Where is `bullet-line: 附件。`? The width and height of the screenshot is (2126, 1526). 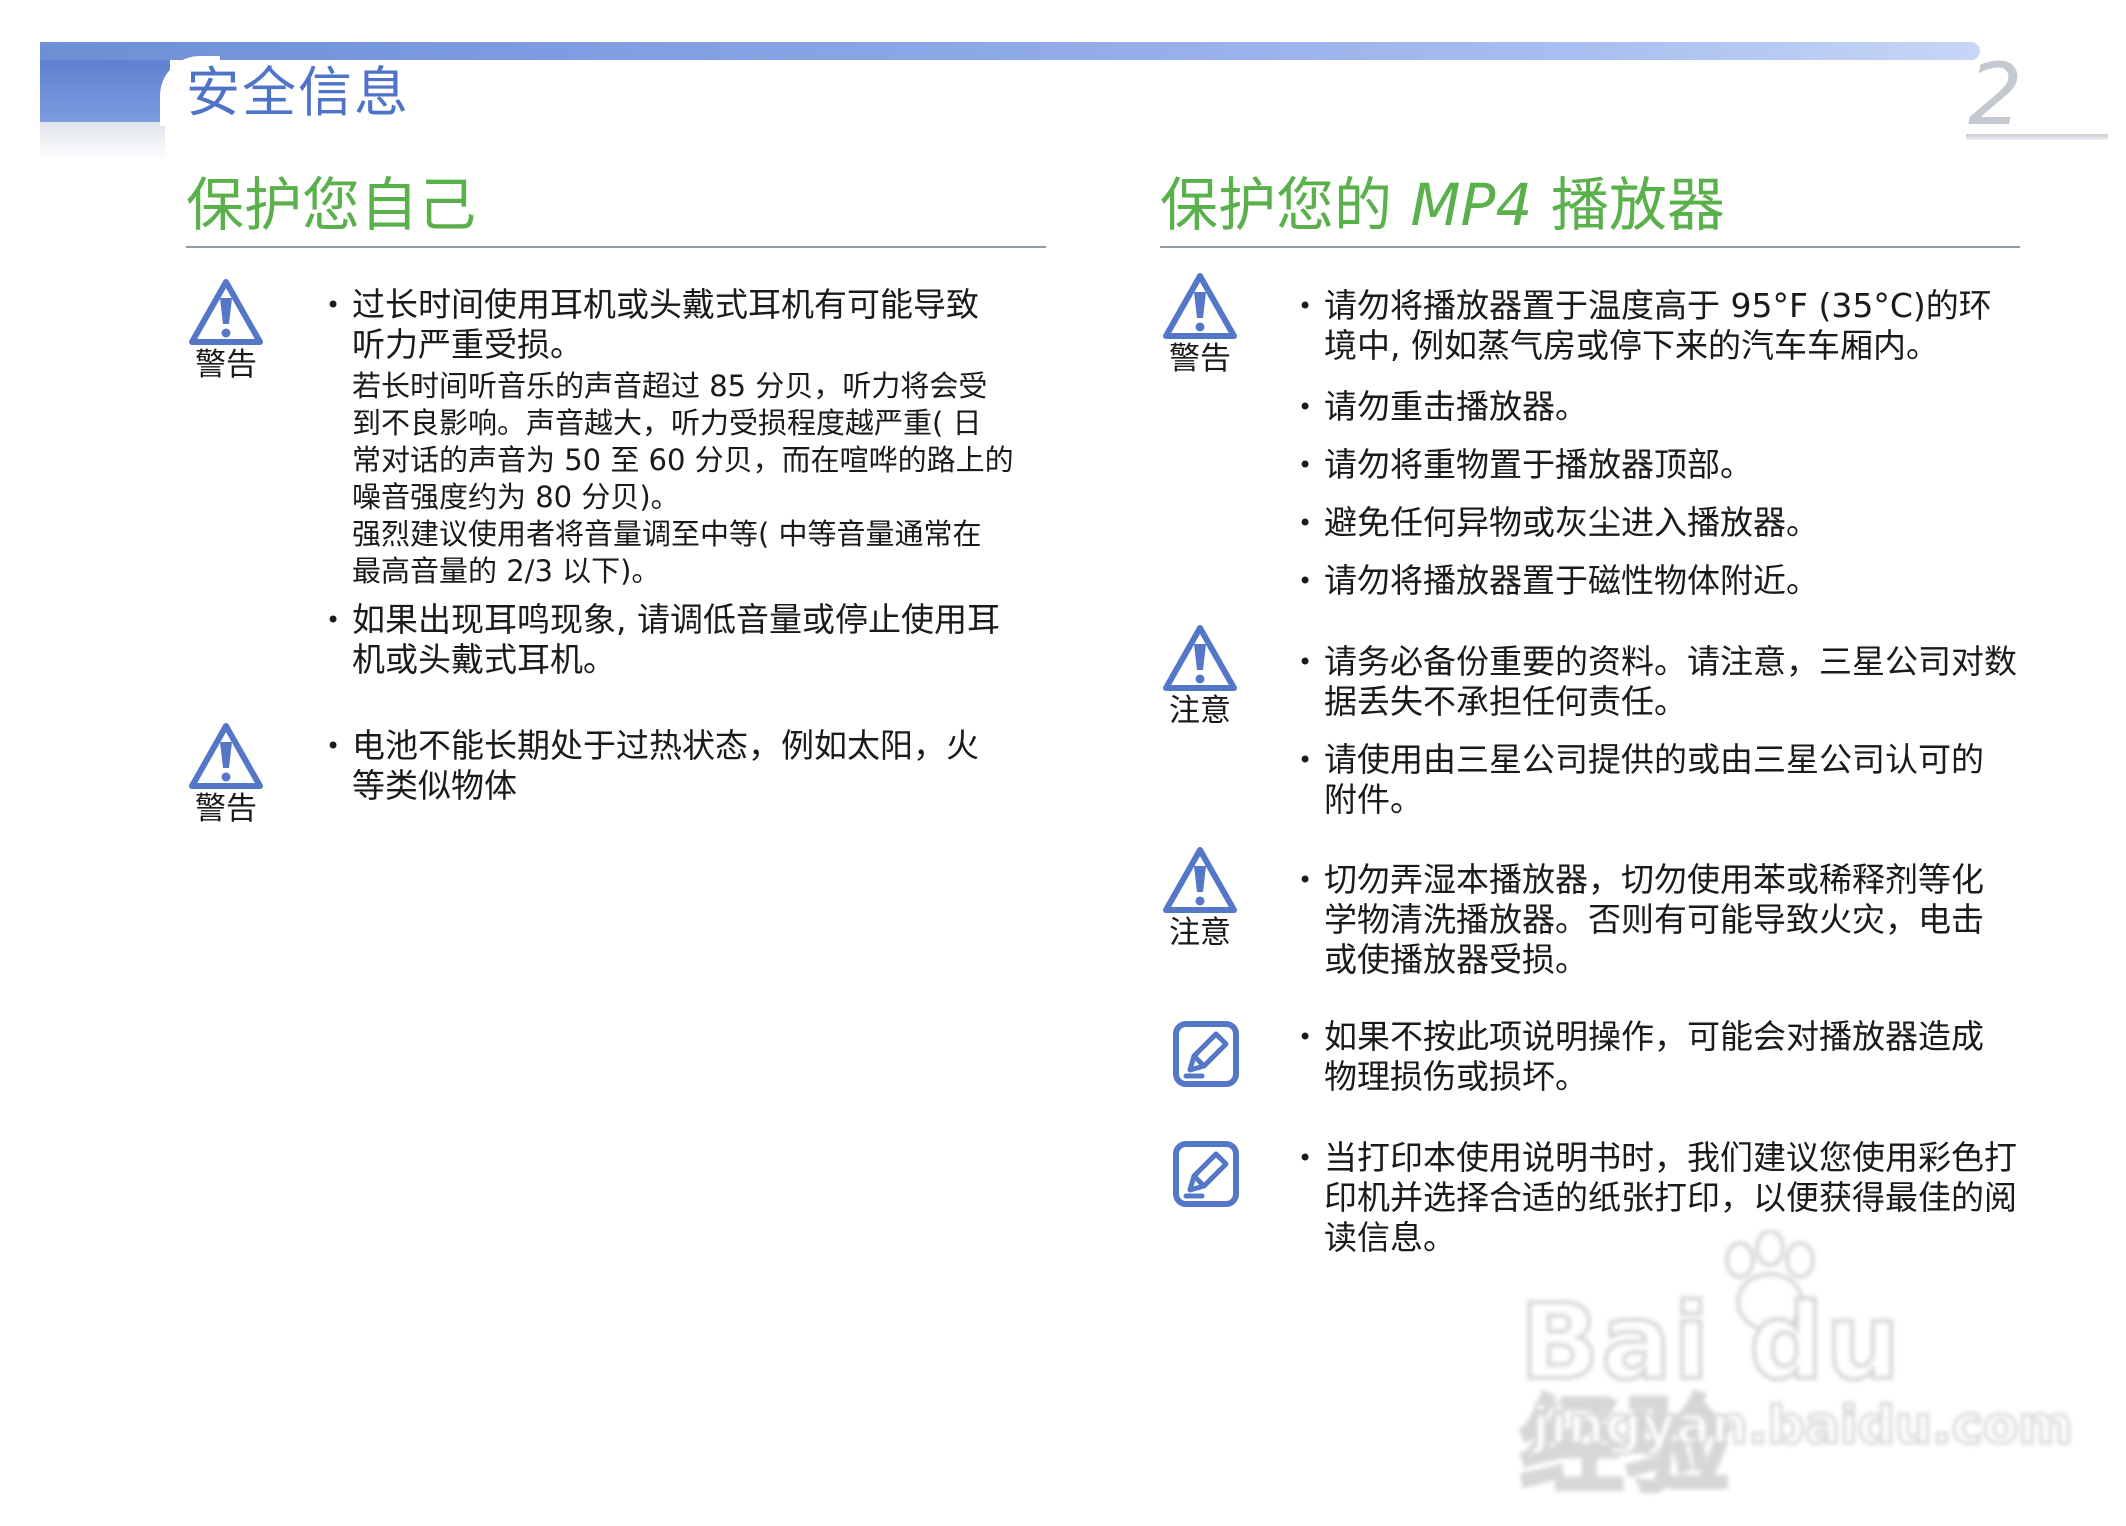 bullet-line: 附件。 is located at coordinates (1373, 799).